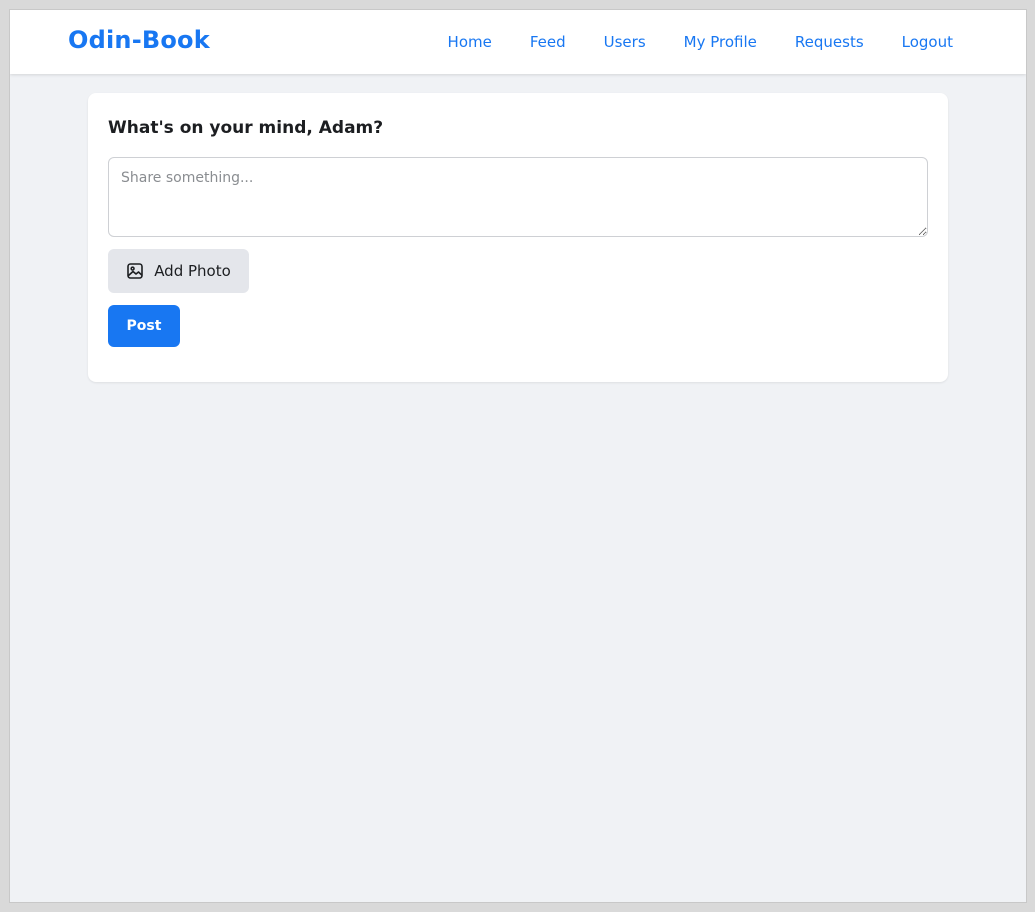 The image size is (1035, 912). I want to click on add-photo-button: Add Photo, so click(178, 271).